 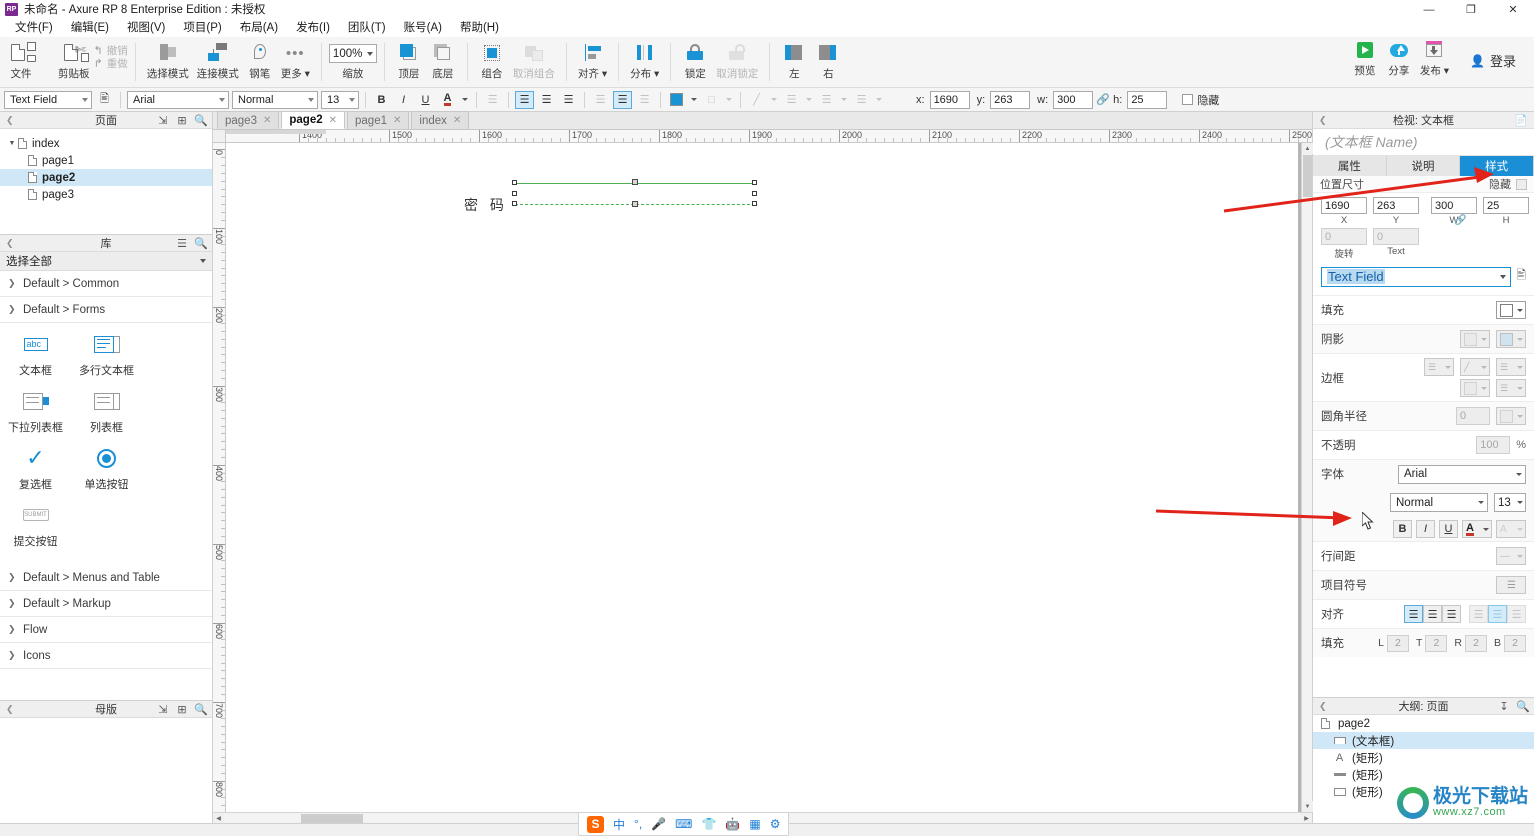 What do you see at coordinates (352, 53) in the screenshot?
I see `zoom-select: 100%` at bounding box center [352, 53].